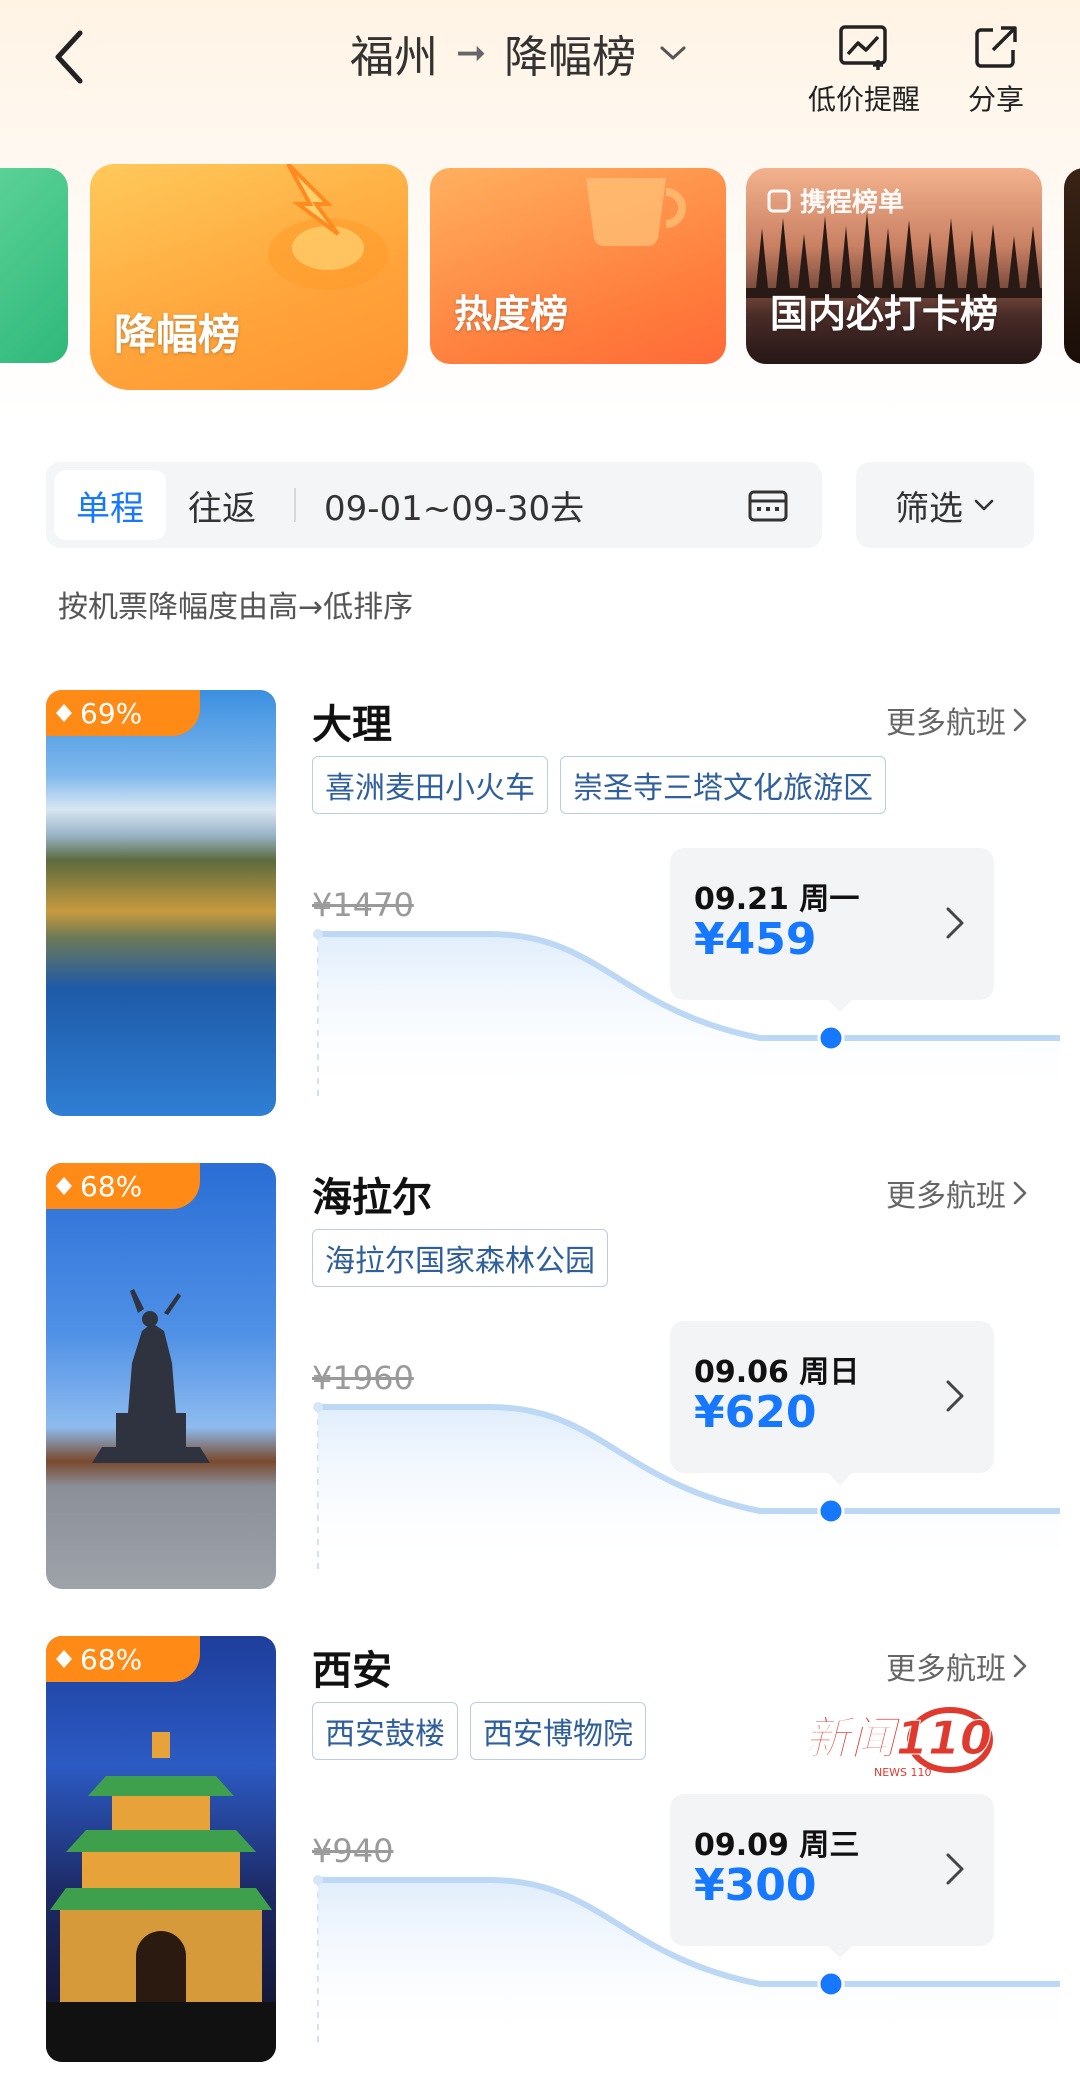 The width and height of the screenshot is (1080, 2093). What do you see at coordinates (511, 314) in the screenshot?
I see `ranking-label: 热度榜` at bounding box center [511, 314].